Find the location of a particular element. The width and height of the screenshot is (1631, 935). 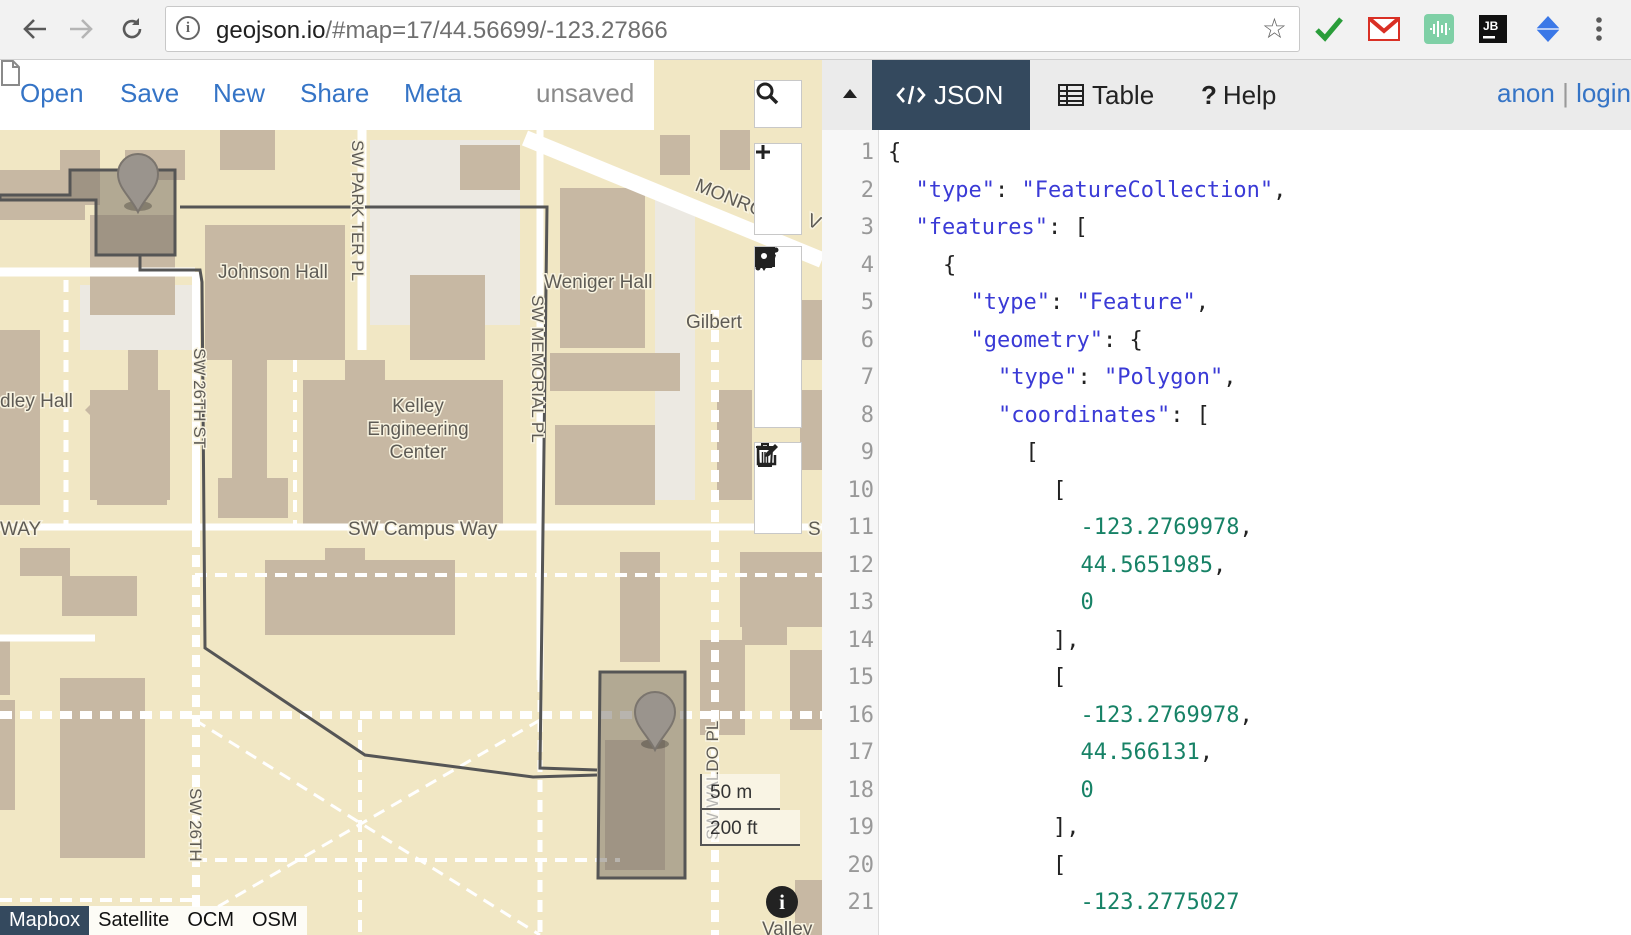

code-token: 44.5651985 is located at coordinates (1146, 565).